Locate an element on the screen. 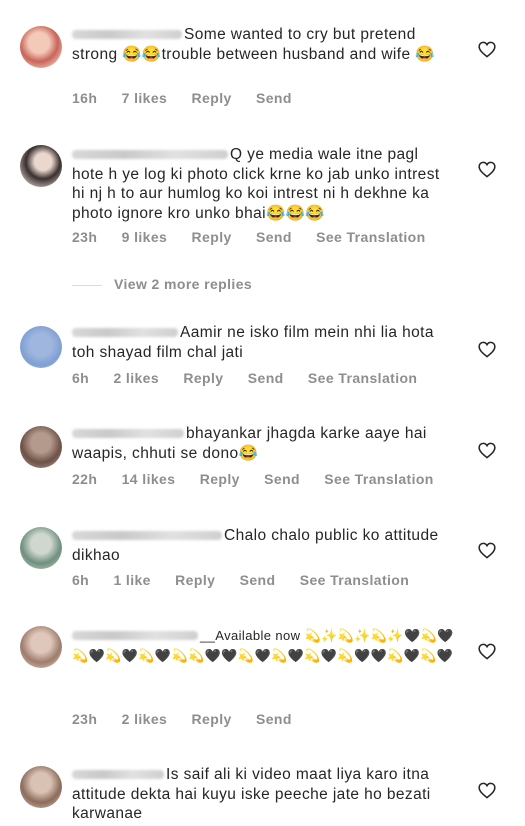 Image resolution: width=525 pixels, height=826 pixels. comment-meta: 6h 1 like Reply Send See Translation is located at coordinates (240, 580).